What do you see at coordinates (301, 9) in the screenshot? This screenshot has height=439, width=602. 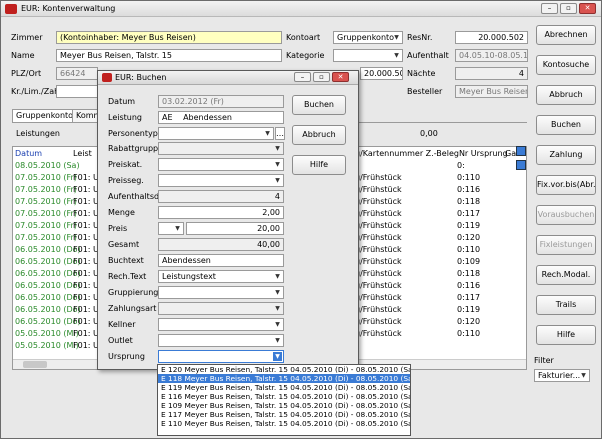 I see `main-titlebar: EUR: Kontenverwaltung – ▫ ✕` at bounding box center [301, 9].